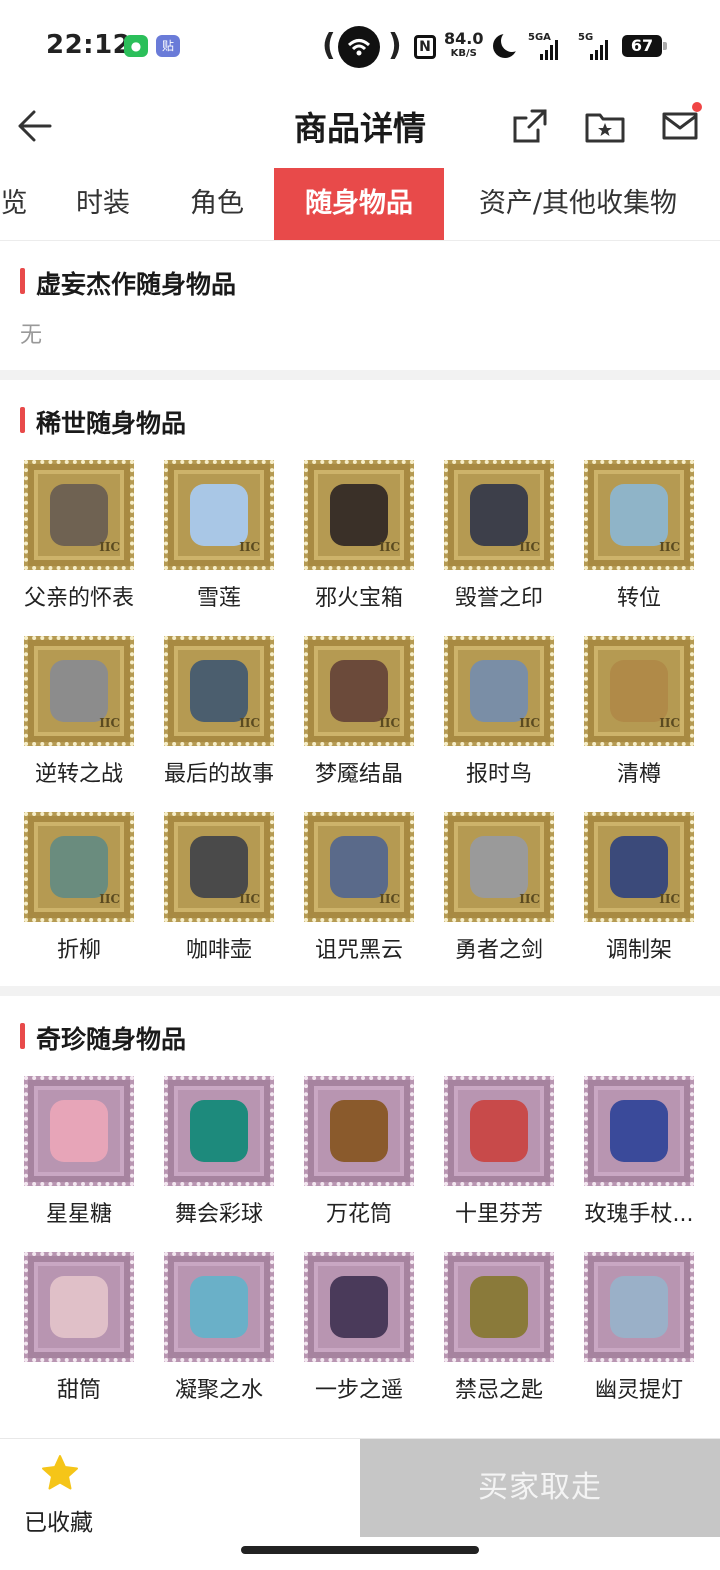 The width and height of the screenshot is (720, 1570). Describe the element at coordinates (638, 950) in the screenshot. I see `item-name: 调制架` at that location.